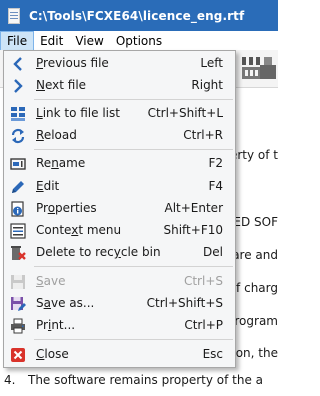  Describe the element at coordinates (18, 355) in the screenshot. I see `close-icon` at that location.